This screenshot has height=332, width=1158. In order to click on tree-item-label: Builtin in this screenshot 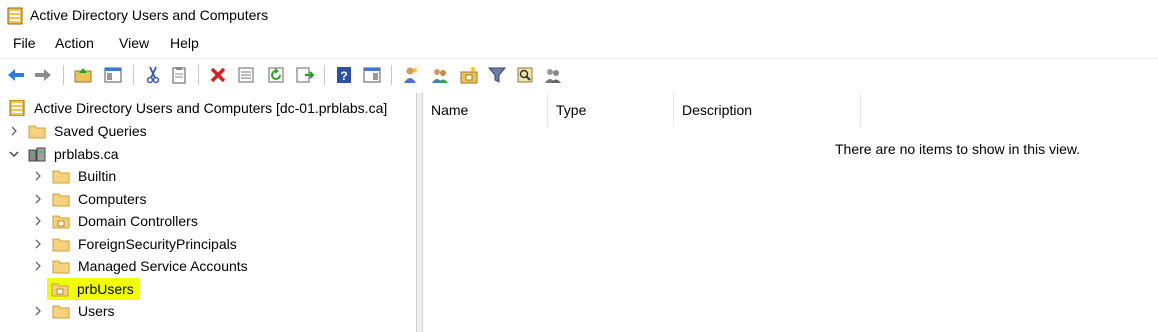, I will do `click(97, 176)`.